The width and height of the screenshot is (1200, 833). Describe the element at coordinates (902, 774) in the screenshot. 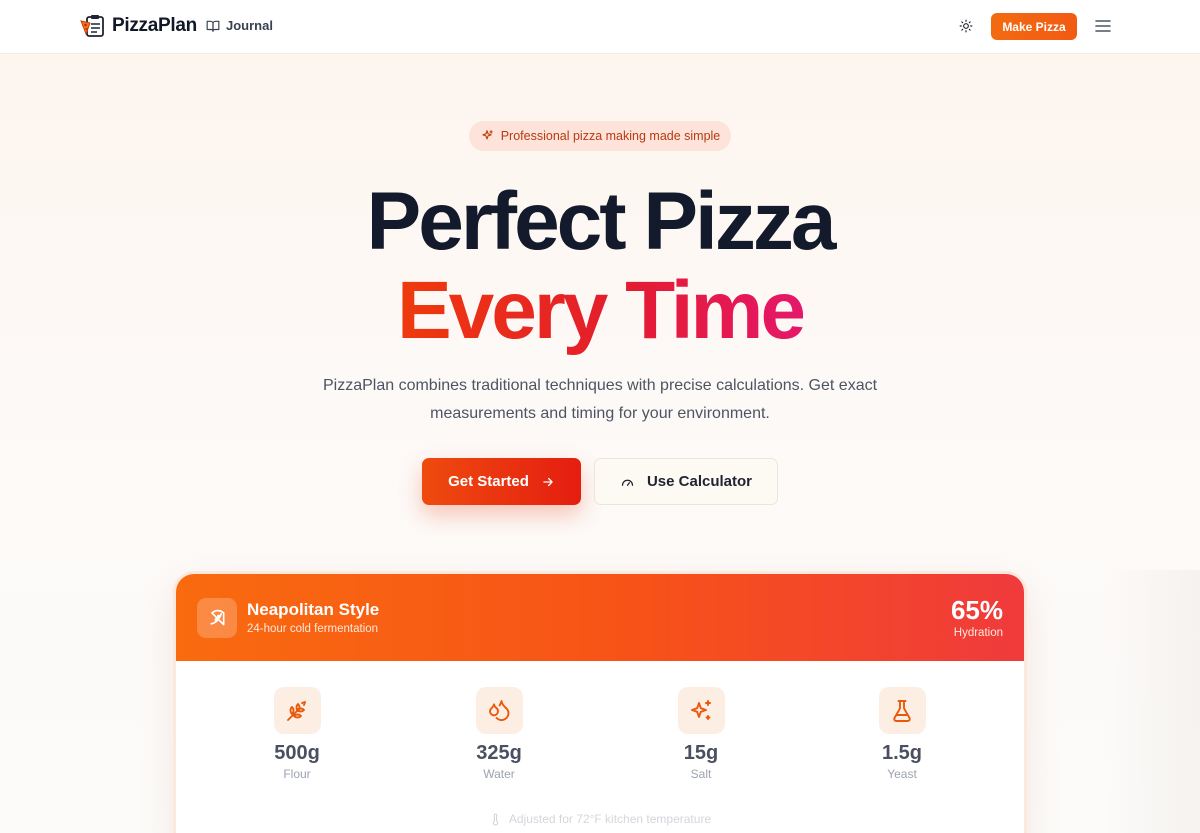

I see `ingredient-label: Yeast` at that location.